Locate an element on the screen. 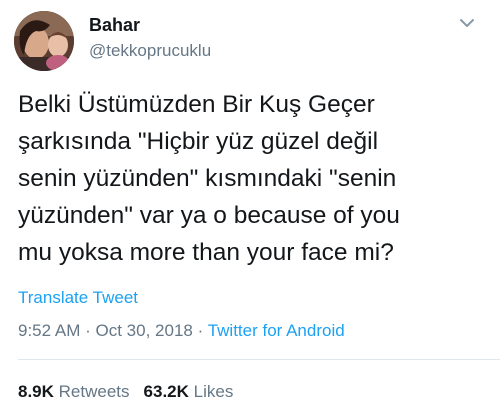 The height and width of the screenshot is (419, 500). engagement-stats: 8.9K Retweets 63.2K Likes is located at coordinates (125, 392).